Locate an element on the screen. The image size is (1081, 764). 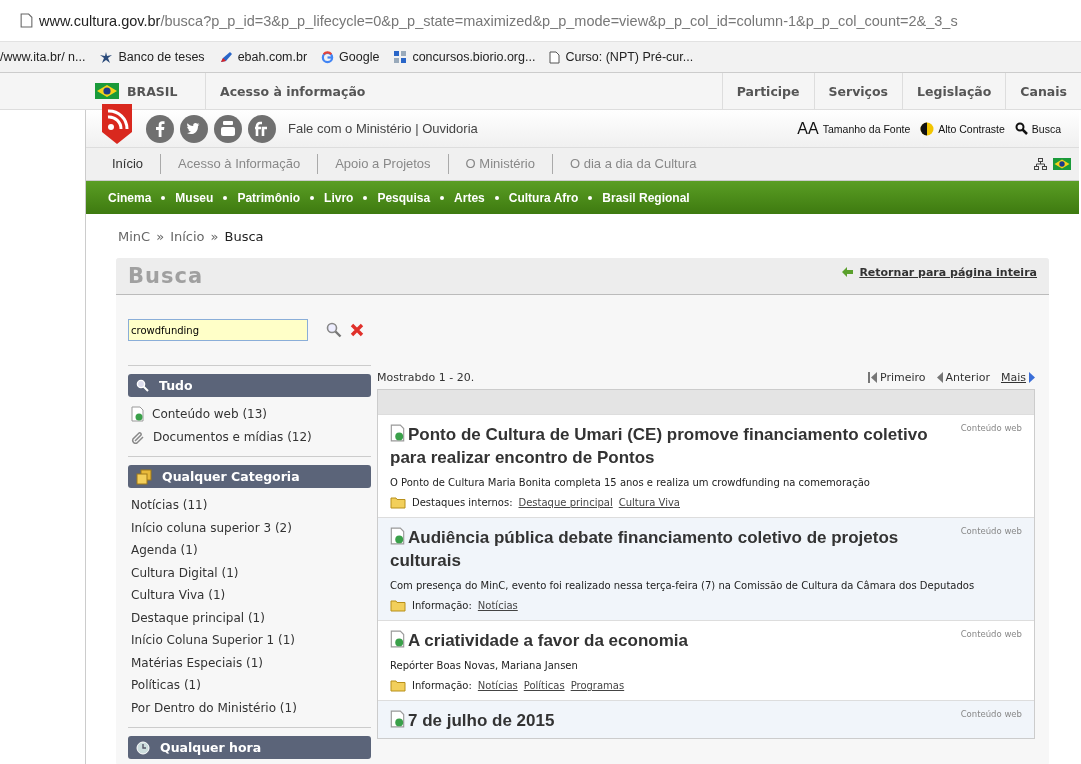
facet-item: Cultura Viva (1) is located at coordinates (249, 595).